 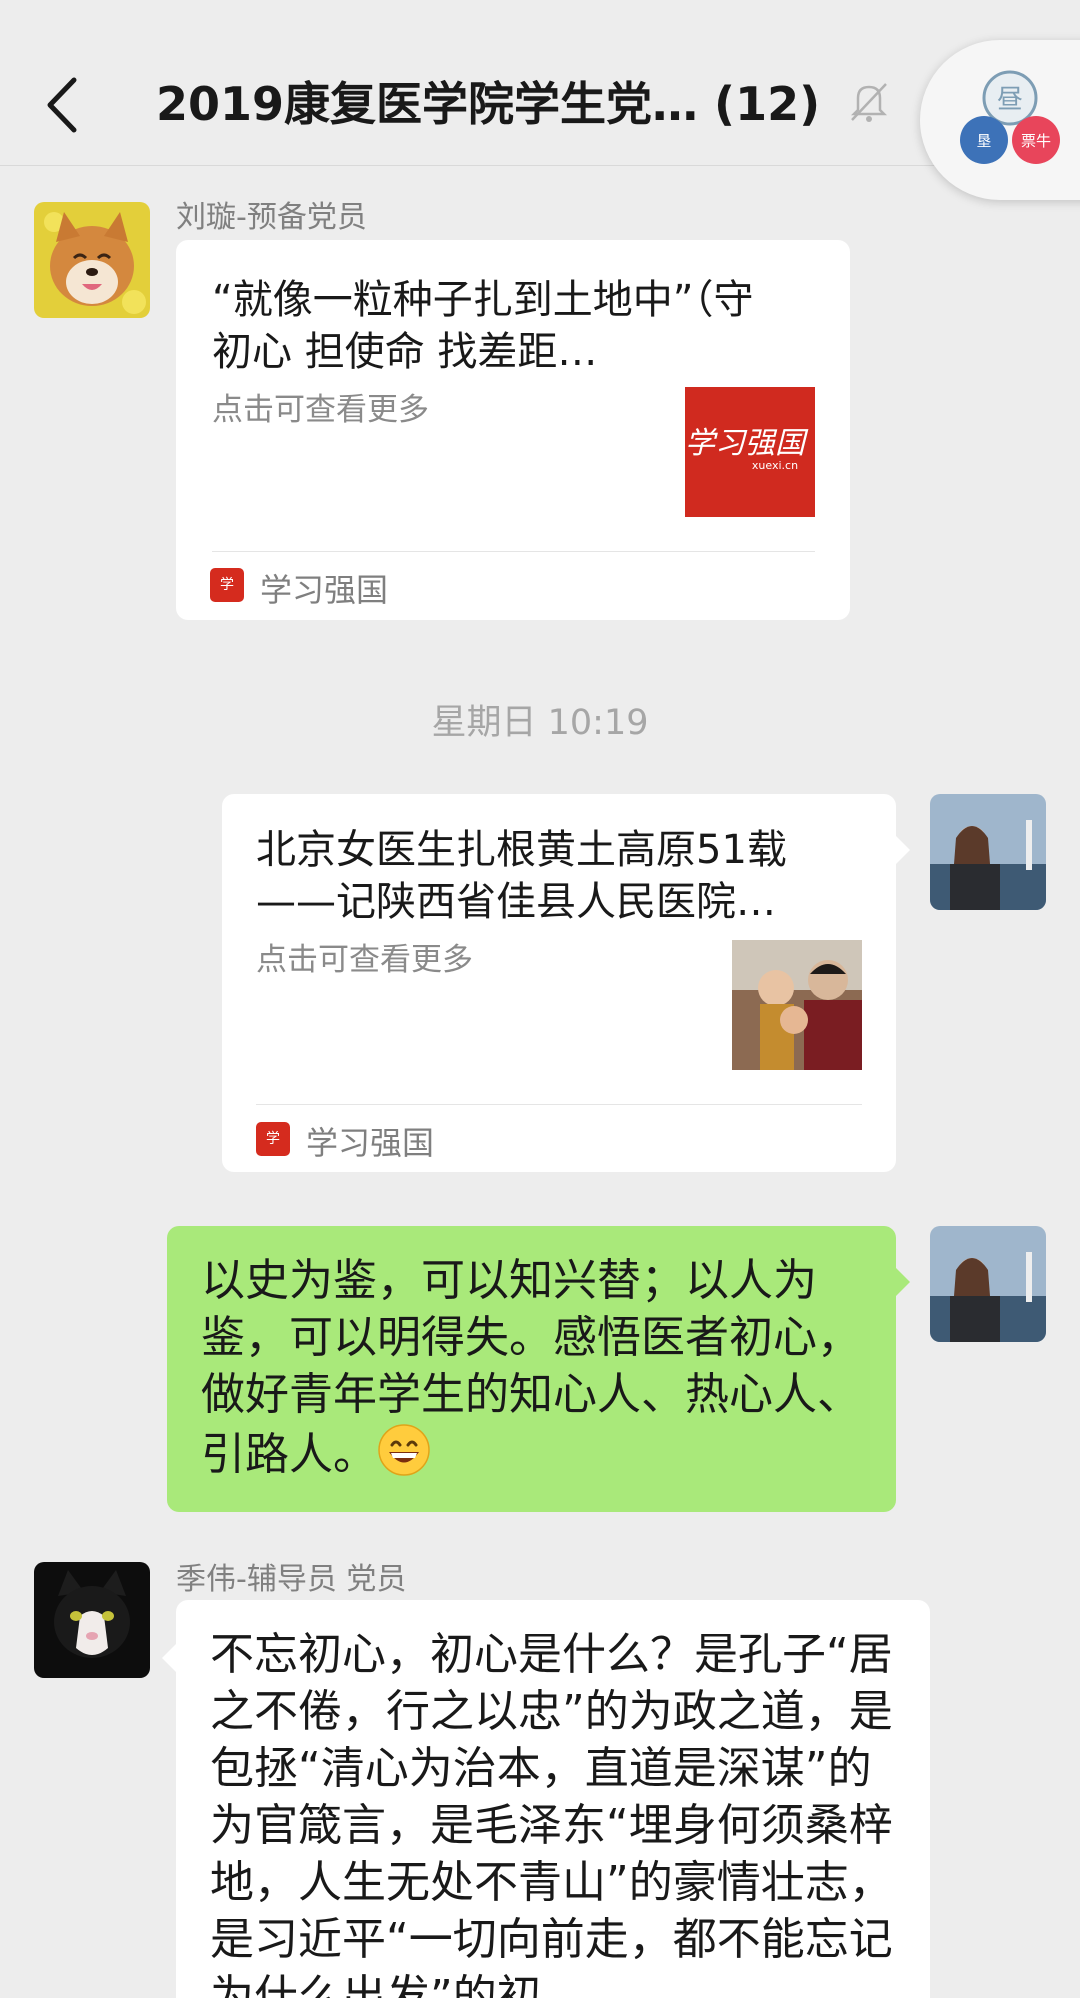 What do you see at coordinates (488, 101) in the screenshot?
I see `chat-title: 2019康复医学院学生党… (12)` at bounding box center [488, 101].